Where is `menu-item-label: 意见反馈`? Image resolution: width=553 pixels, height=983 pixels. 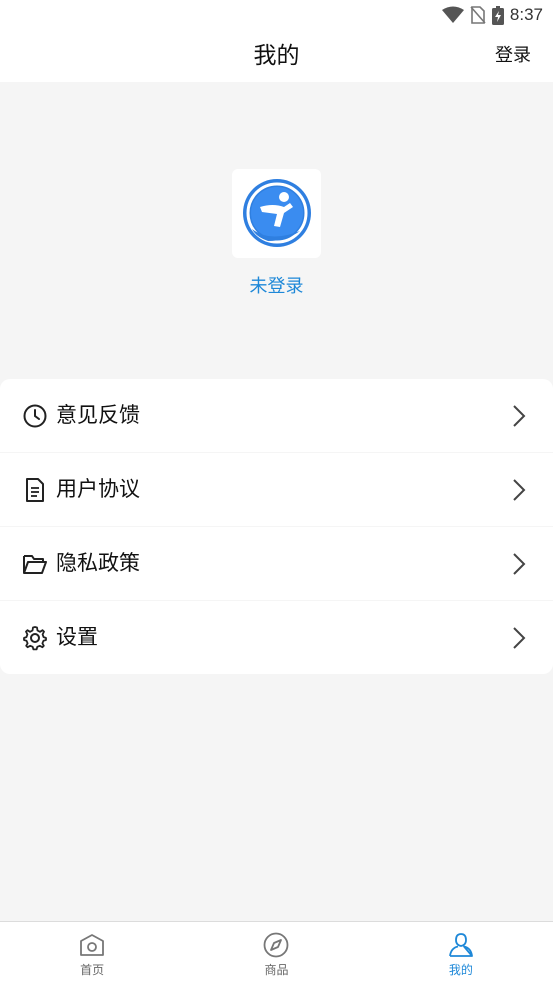
menu-item-label: 意见反馈 is located at coordinates (98, 415).